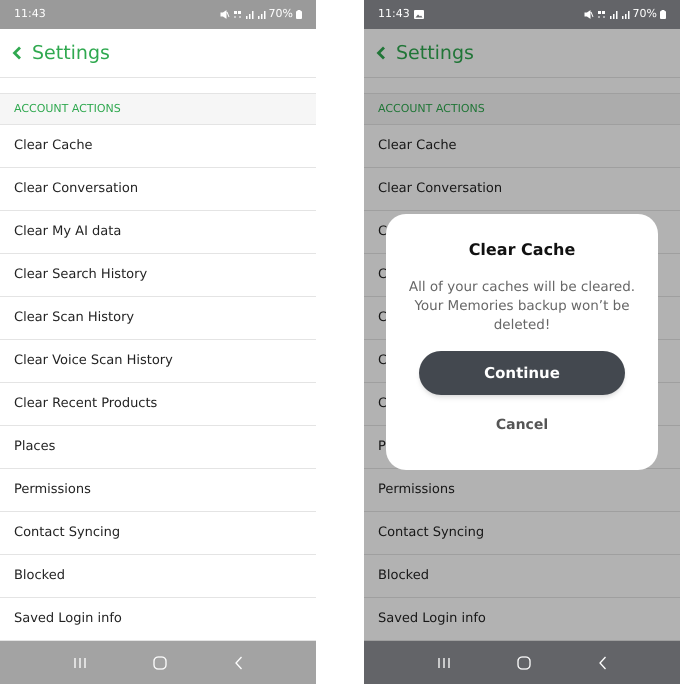 Image resolution: width=680 pixels, height=684 pixels. Describe the element at coordinates (419, 14) in the screenshot. I see `image-icon` at that location.